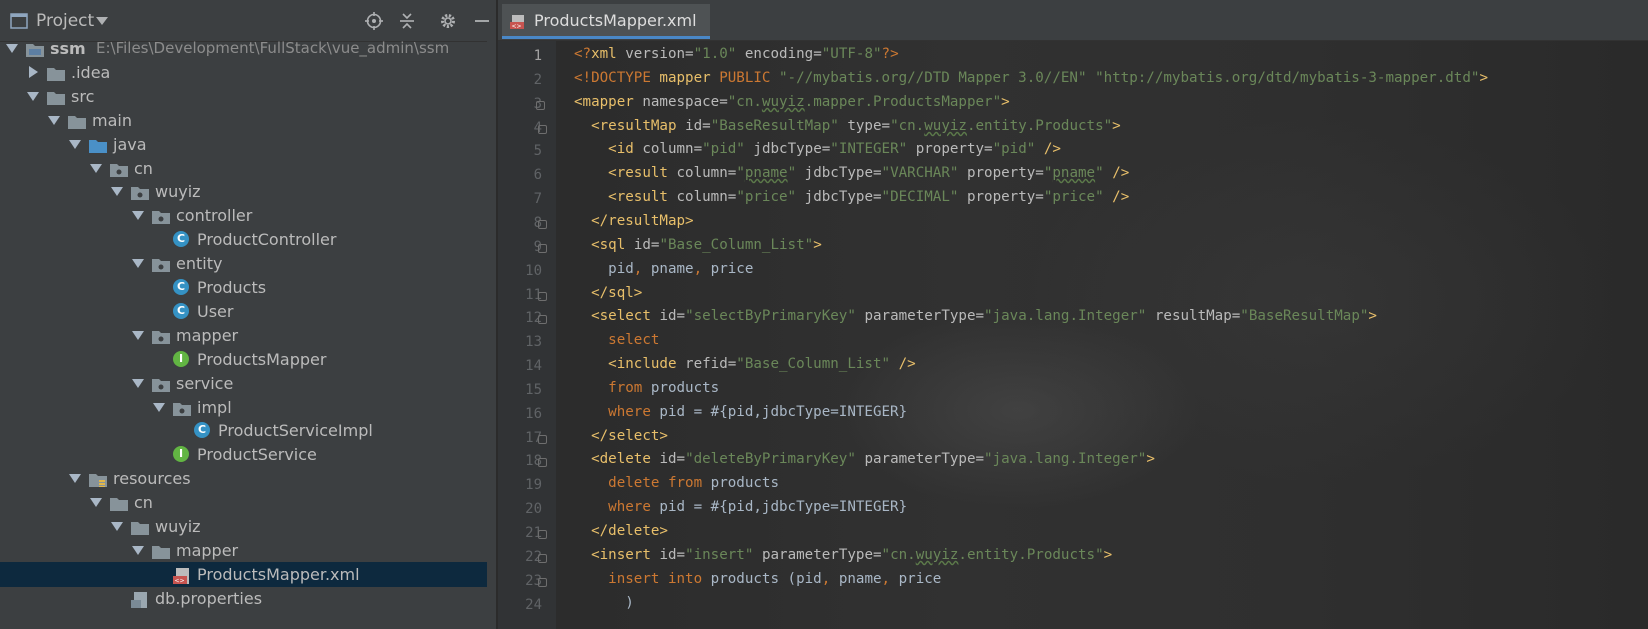 This screenshot has height=629, width=1648. I want to click on code-line: from products, so click(646, 388).